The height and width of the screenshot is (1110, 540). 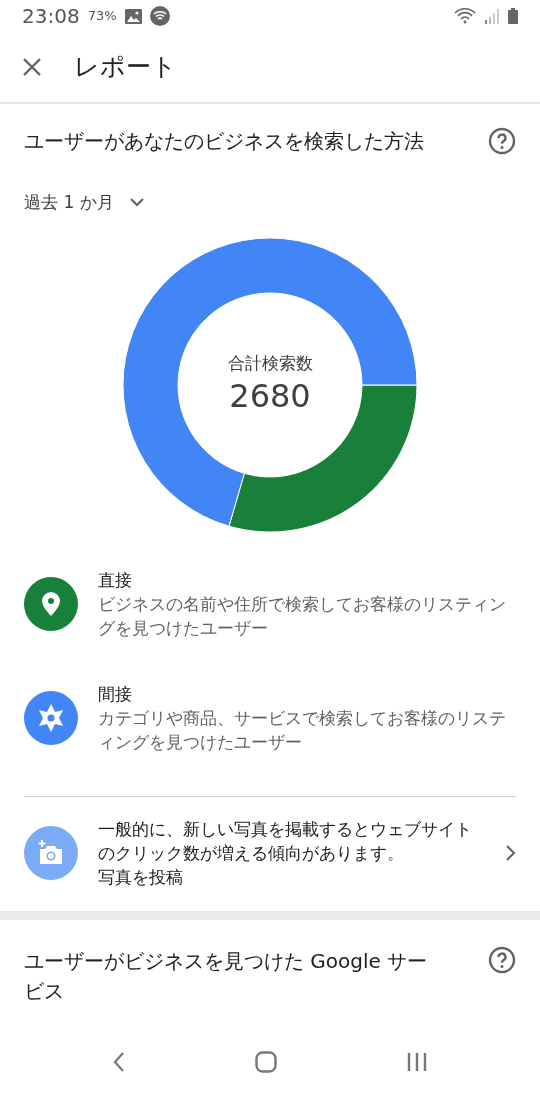 I want to click on photo-tip-row: 一般的に、新しい写真を掲載するとウェブサイトのクリック数が増える傾向があります。 写真を投稿, so click(x=270, y=853).